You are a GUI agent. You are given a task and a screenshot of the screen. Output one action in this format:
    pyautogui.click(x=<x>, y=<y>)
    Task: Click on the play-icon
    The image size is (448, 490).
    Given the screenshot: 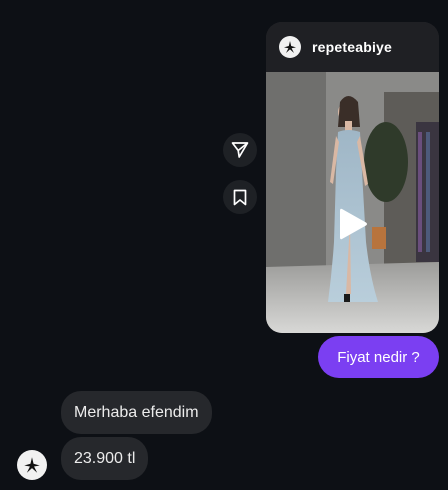 What is the action you would take?
    pyautogui.click(x=353, y=224)
    